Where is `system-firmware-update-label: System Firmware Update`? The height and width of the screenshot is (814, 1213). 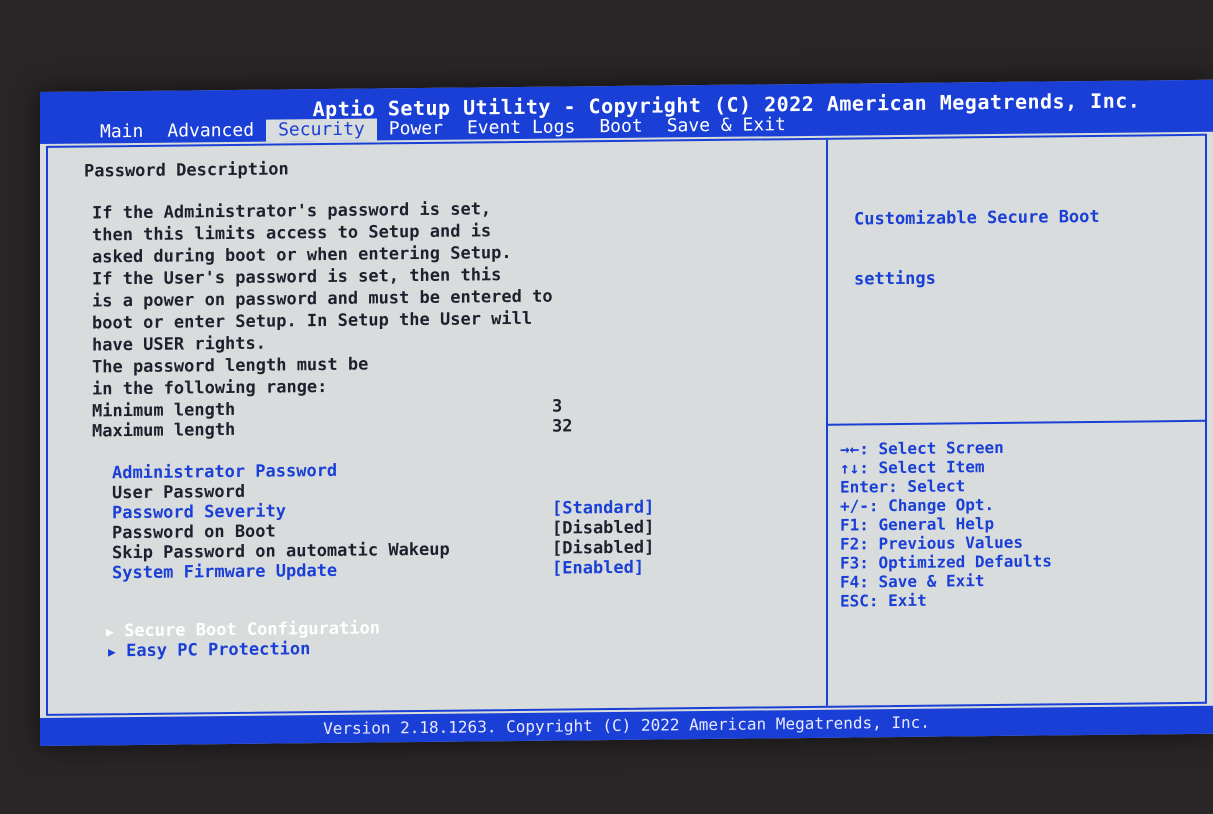
system-firmware-update-label: System Firmware Update is located at coordinates (224, 572).